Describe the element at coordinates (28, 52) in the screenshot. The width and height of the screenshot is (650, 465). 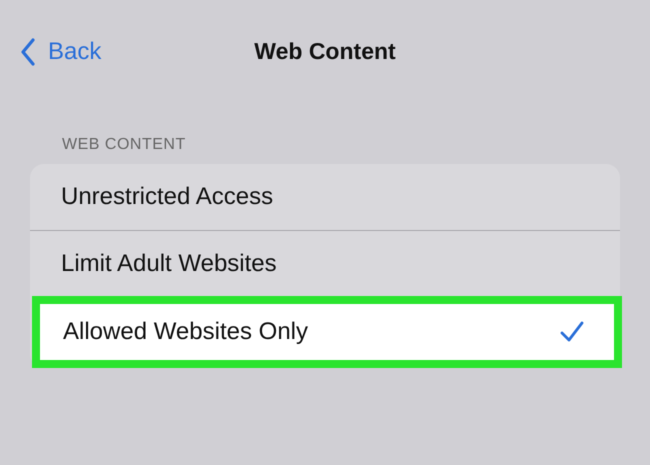
I see `chevron-left-icon` at that location.